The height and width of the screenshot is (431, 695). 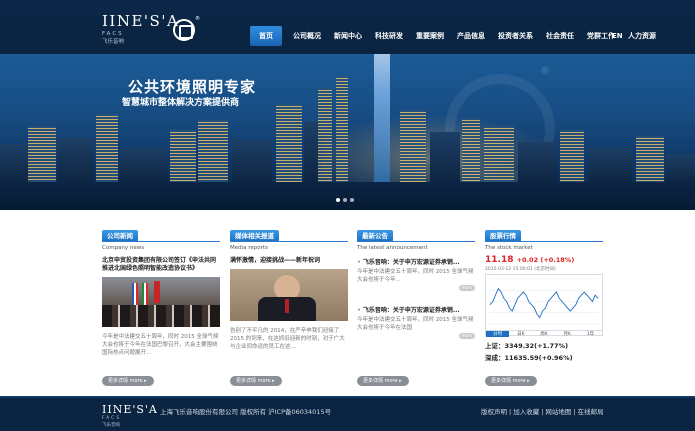 What do you see at coordinates (520, 269) in the screenshot?
I see `stock-timestamp: 2015-03-12 15:00:01 (北京时间)` at bounding box center [520, 269].